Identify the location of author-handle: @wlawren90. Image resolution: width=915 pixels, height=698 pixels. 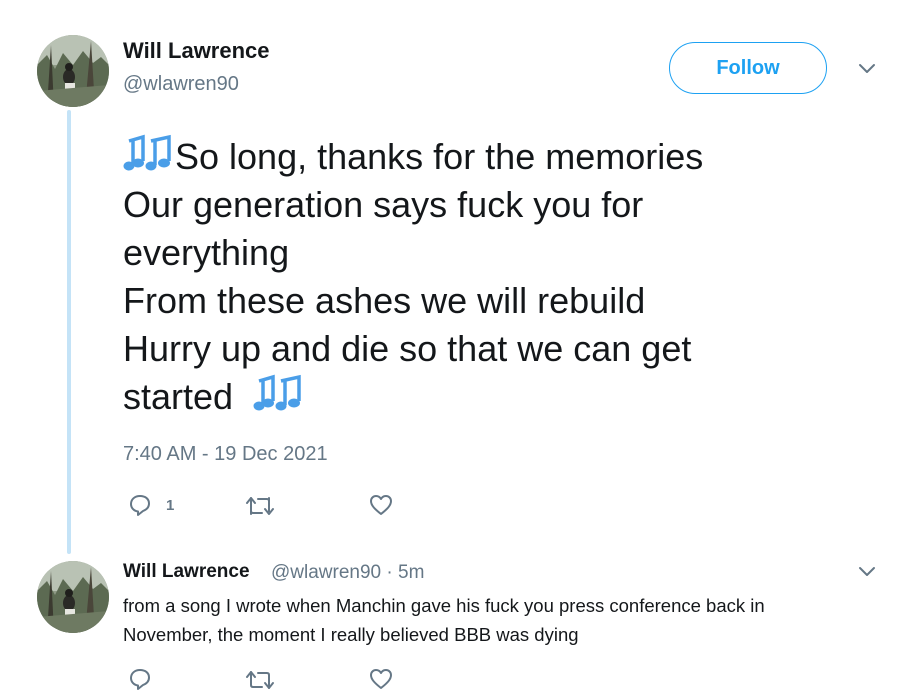
(181, 84).